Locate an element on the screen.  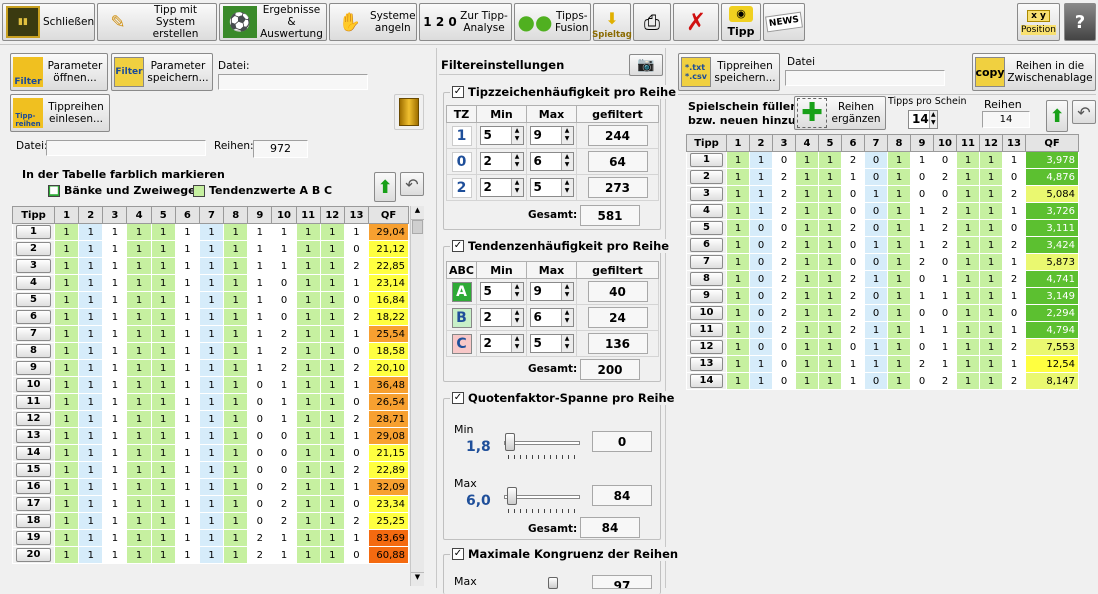
right-up-arrow-button: ⬆ is located at coordinates (1057, 116).